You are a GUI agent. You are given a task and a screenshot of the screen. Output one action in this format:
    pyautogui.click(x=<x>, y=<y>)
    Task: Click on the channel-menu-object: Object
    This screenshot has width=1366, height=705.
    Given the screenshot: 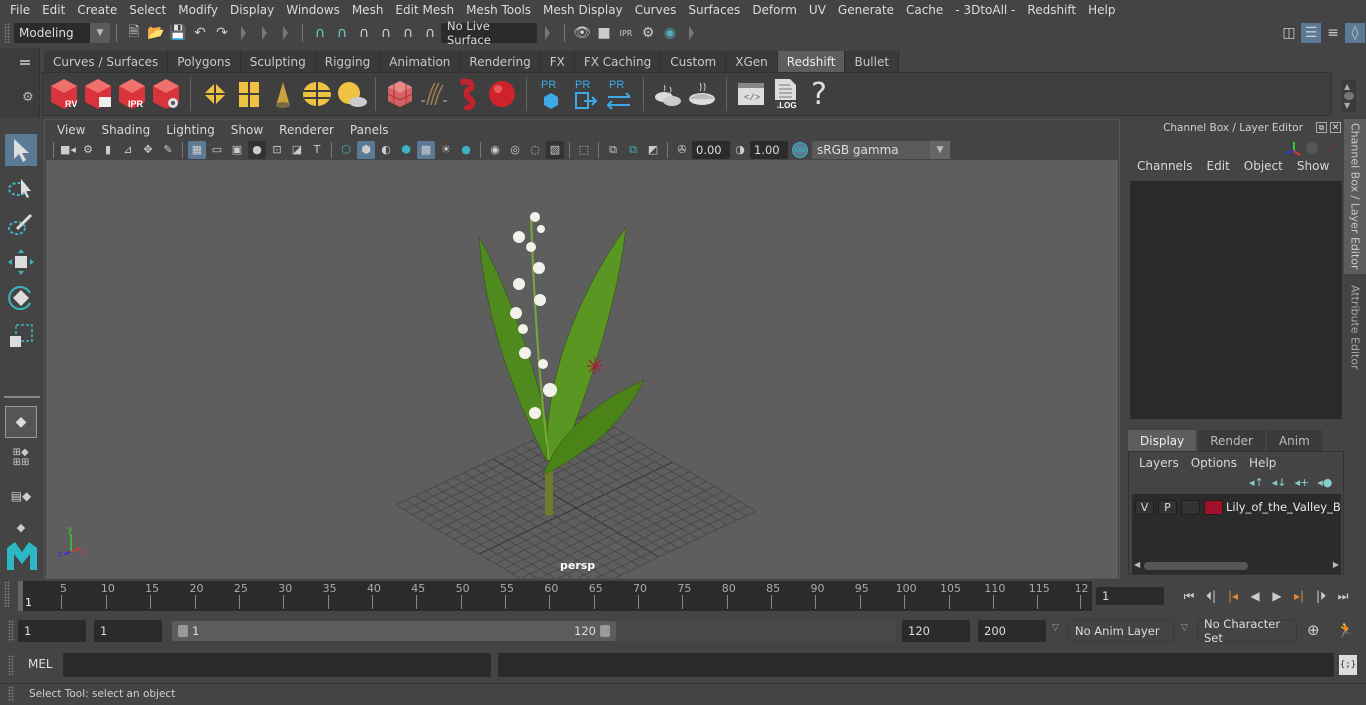 What is the action you would take?
    pyautogui.click(x=1263, y=166)
    